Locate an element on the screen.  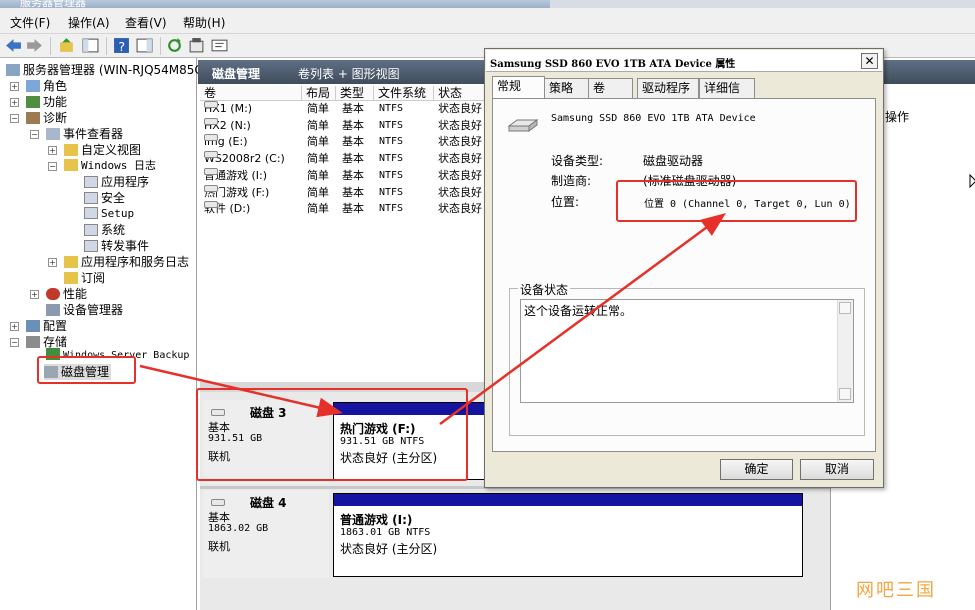
help-icon: ? is located at coordinates (121, 45).